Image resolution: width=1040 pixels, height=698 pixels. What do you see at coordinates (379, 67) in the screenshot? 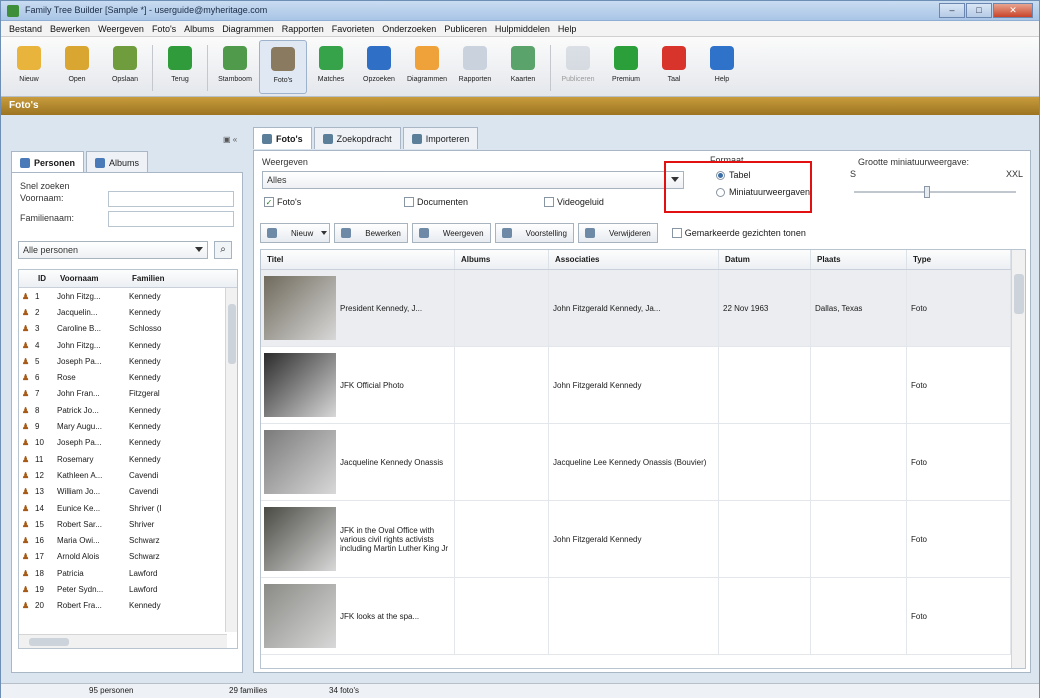
I see `toolbar-search-button: Opzoeken` at bounding box center [379, 67].